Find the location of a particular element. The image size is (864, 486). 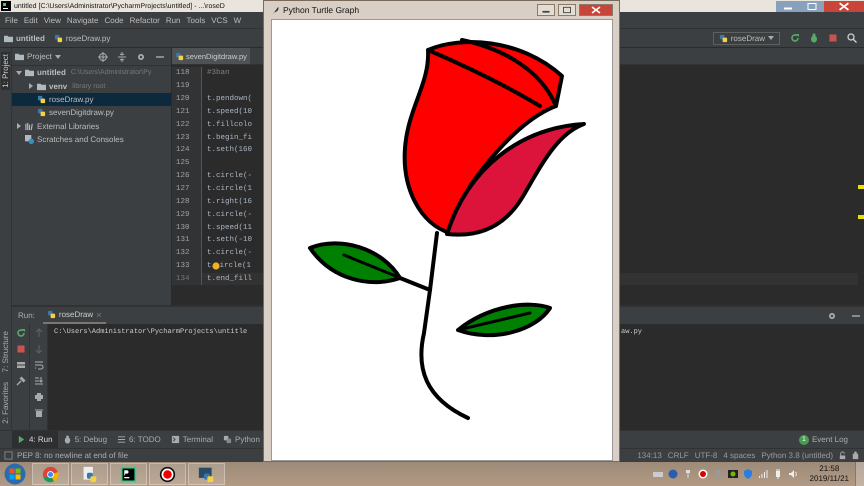

run-tab: roseDraw is located at coordinates (74, 315).